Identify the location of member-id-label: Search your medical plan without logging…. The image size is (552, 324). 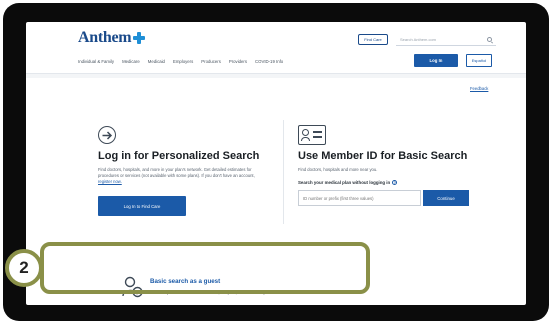
(348, 182).